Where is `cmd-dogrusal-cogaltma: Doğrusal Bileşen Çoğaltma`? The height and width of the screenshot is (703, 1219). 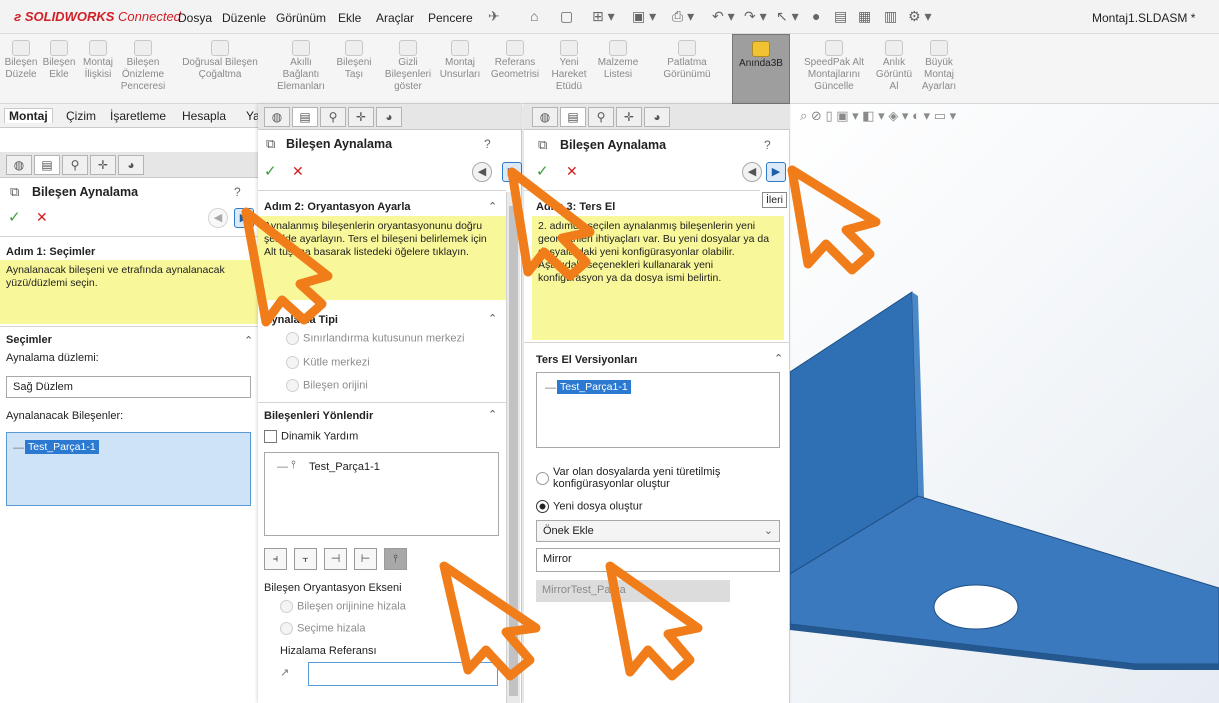
cmd-dogrusal-cogaltma: Doğrusal Bileşen Çoğaltma is located at coordinates (220, 69).